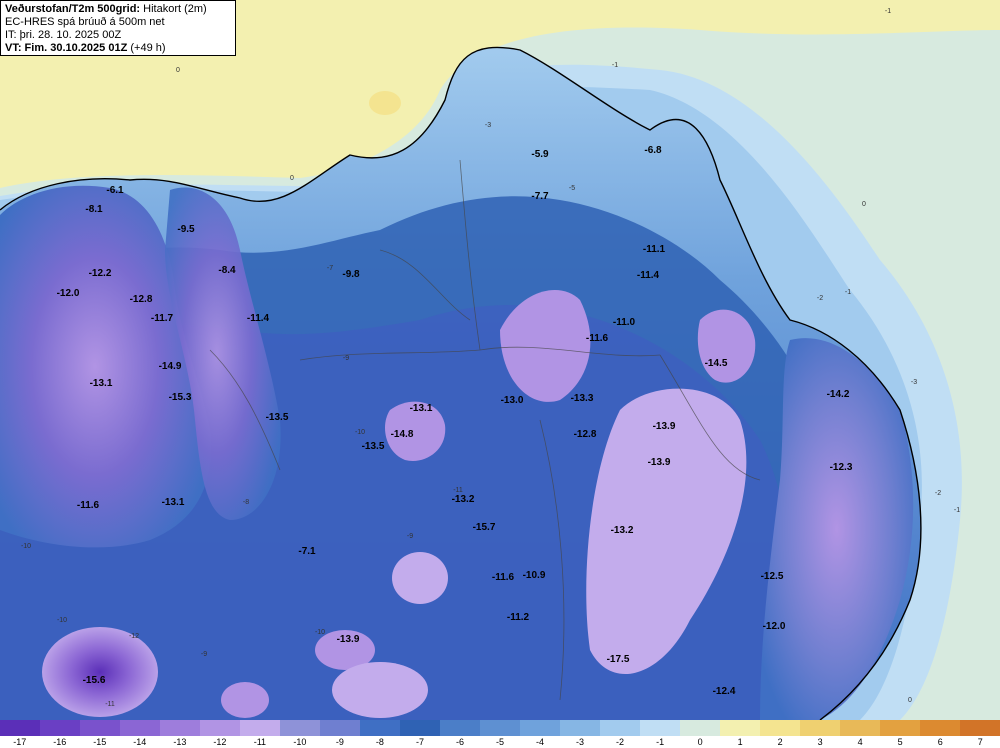  Describe the element at coordinates (459, 742) in the screenshot. I see `colorbar-tick-label: -6` at that location.